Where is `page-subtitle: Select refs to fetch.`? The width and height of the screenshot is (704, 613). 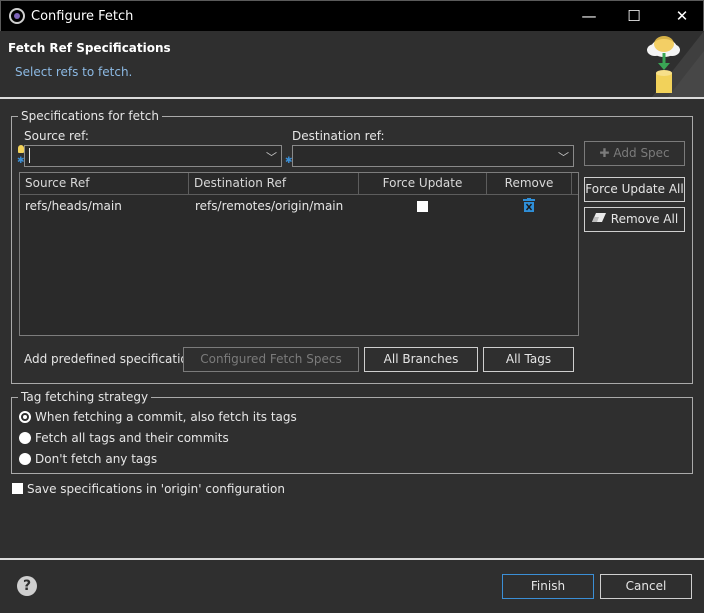 page-subtitle: Select refs to fetch. is located at coordinates (74, 72).